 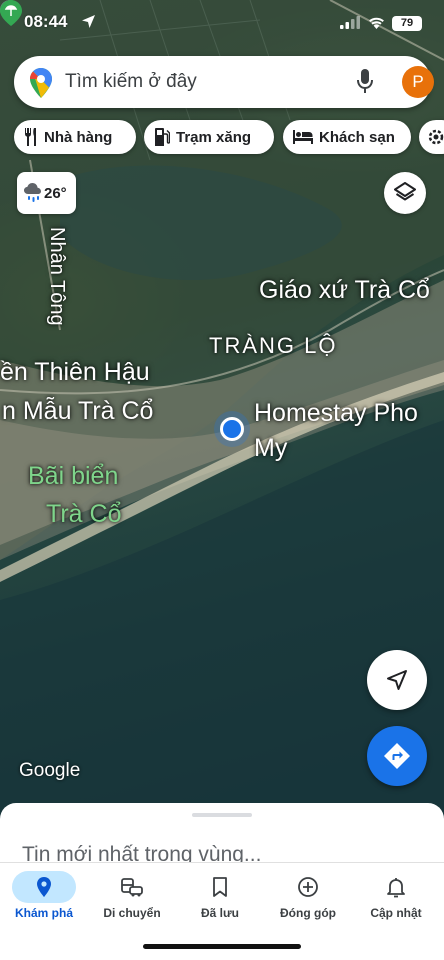 What do you see at coordinates (78, 137) in the screenshot?
I see `chip-label: Nhà hàng` at bounding box center [78, 137].